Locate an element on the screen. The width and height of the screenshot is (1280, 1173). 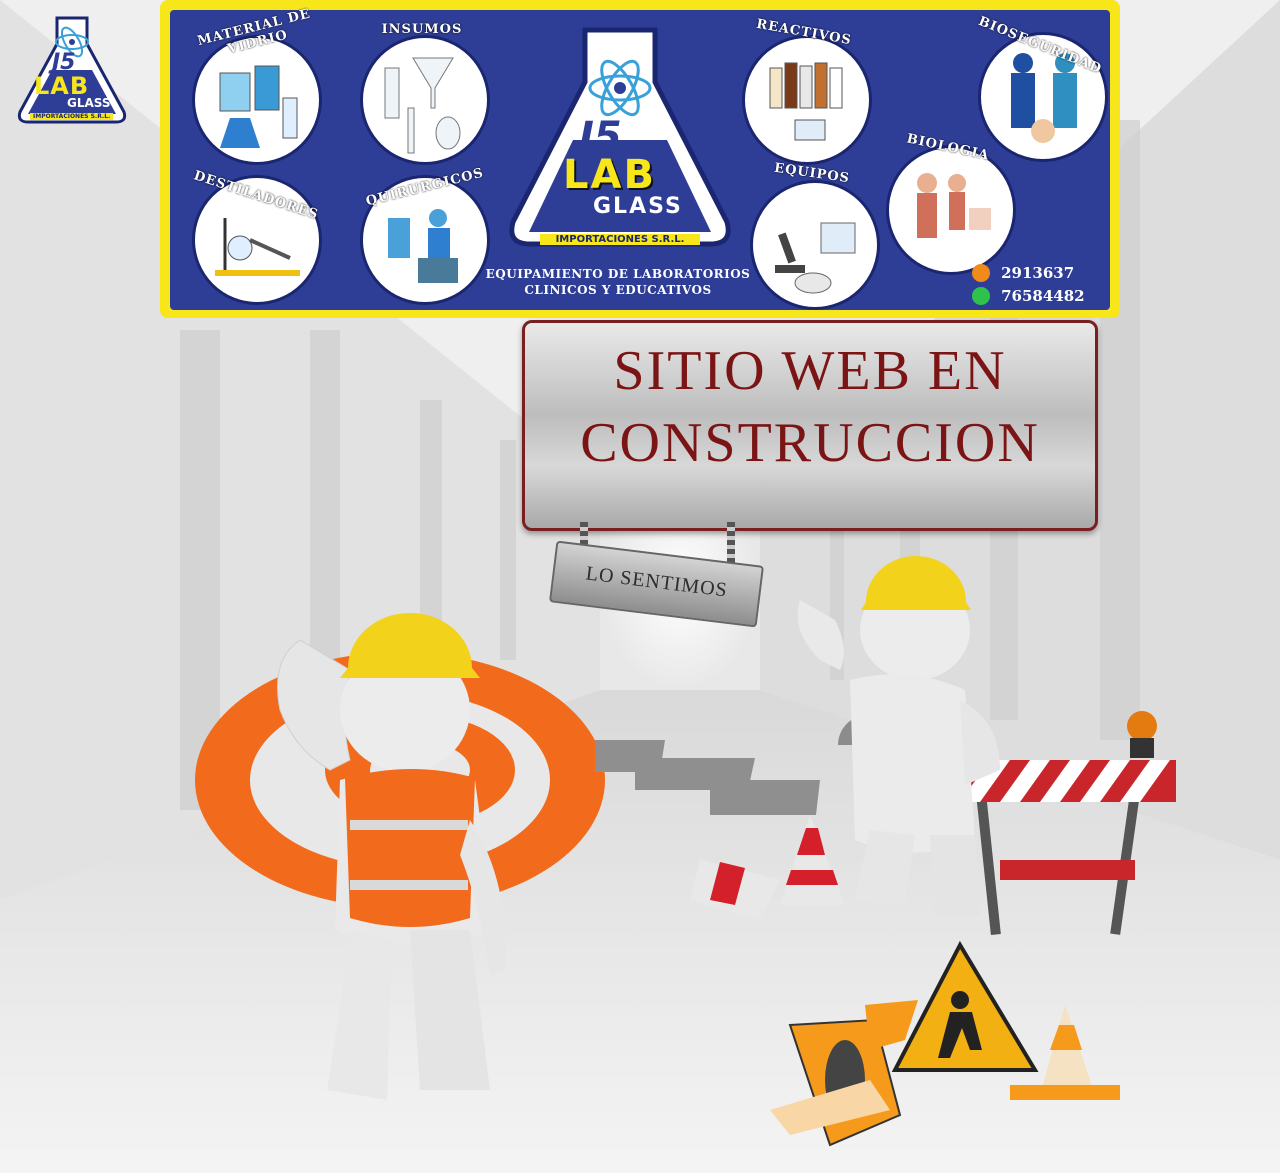
corner-logo-sub: GLASS is located at coordinates (89, 103).